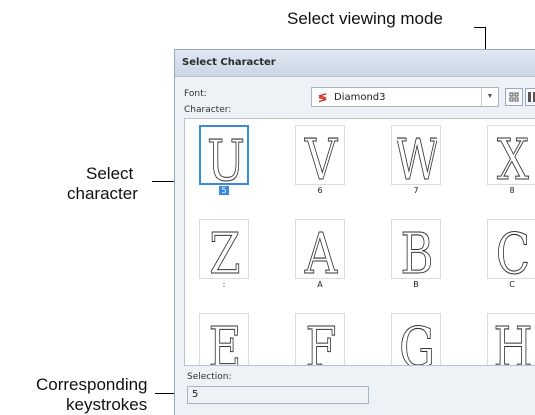 This screenshot has width=535, height=415. I want to click on character-cell: H, so click(511, 339).